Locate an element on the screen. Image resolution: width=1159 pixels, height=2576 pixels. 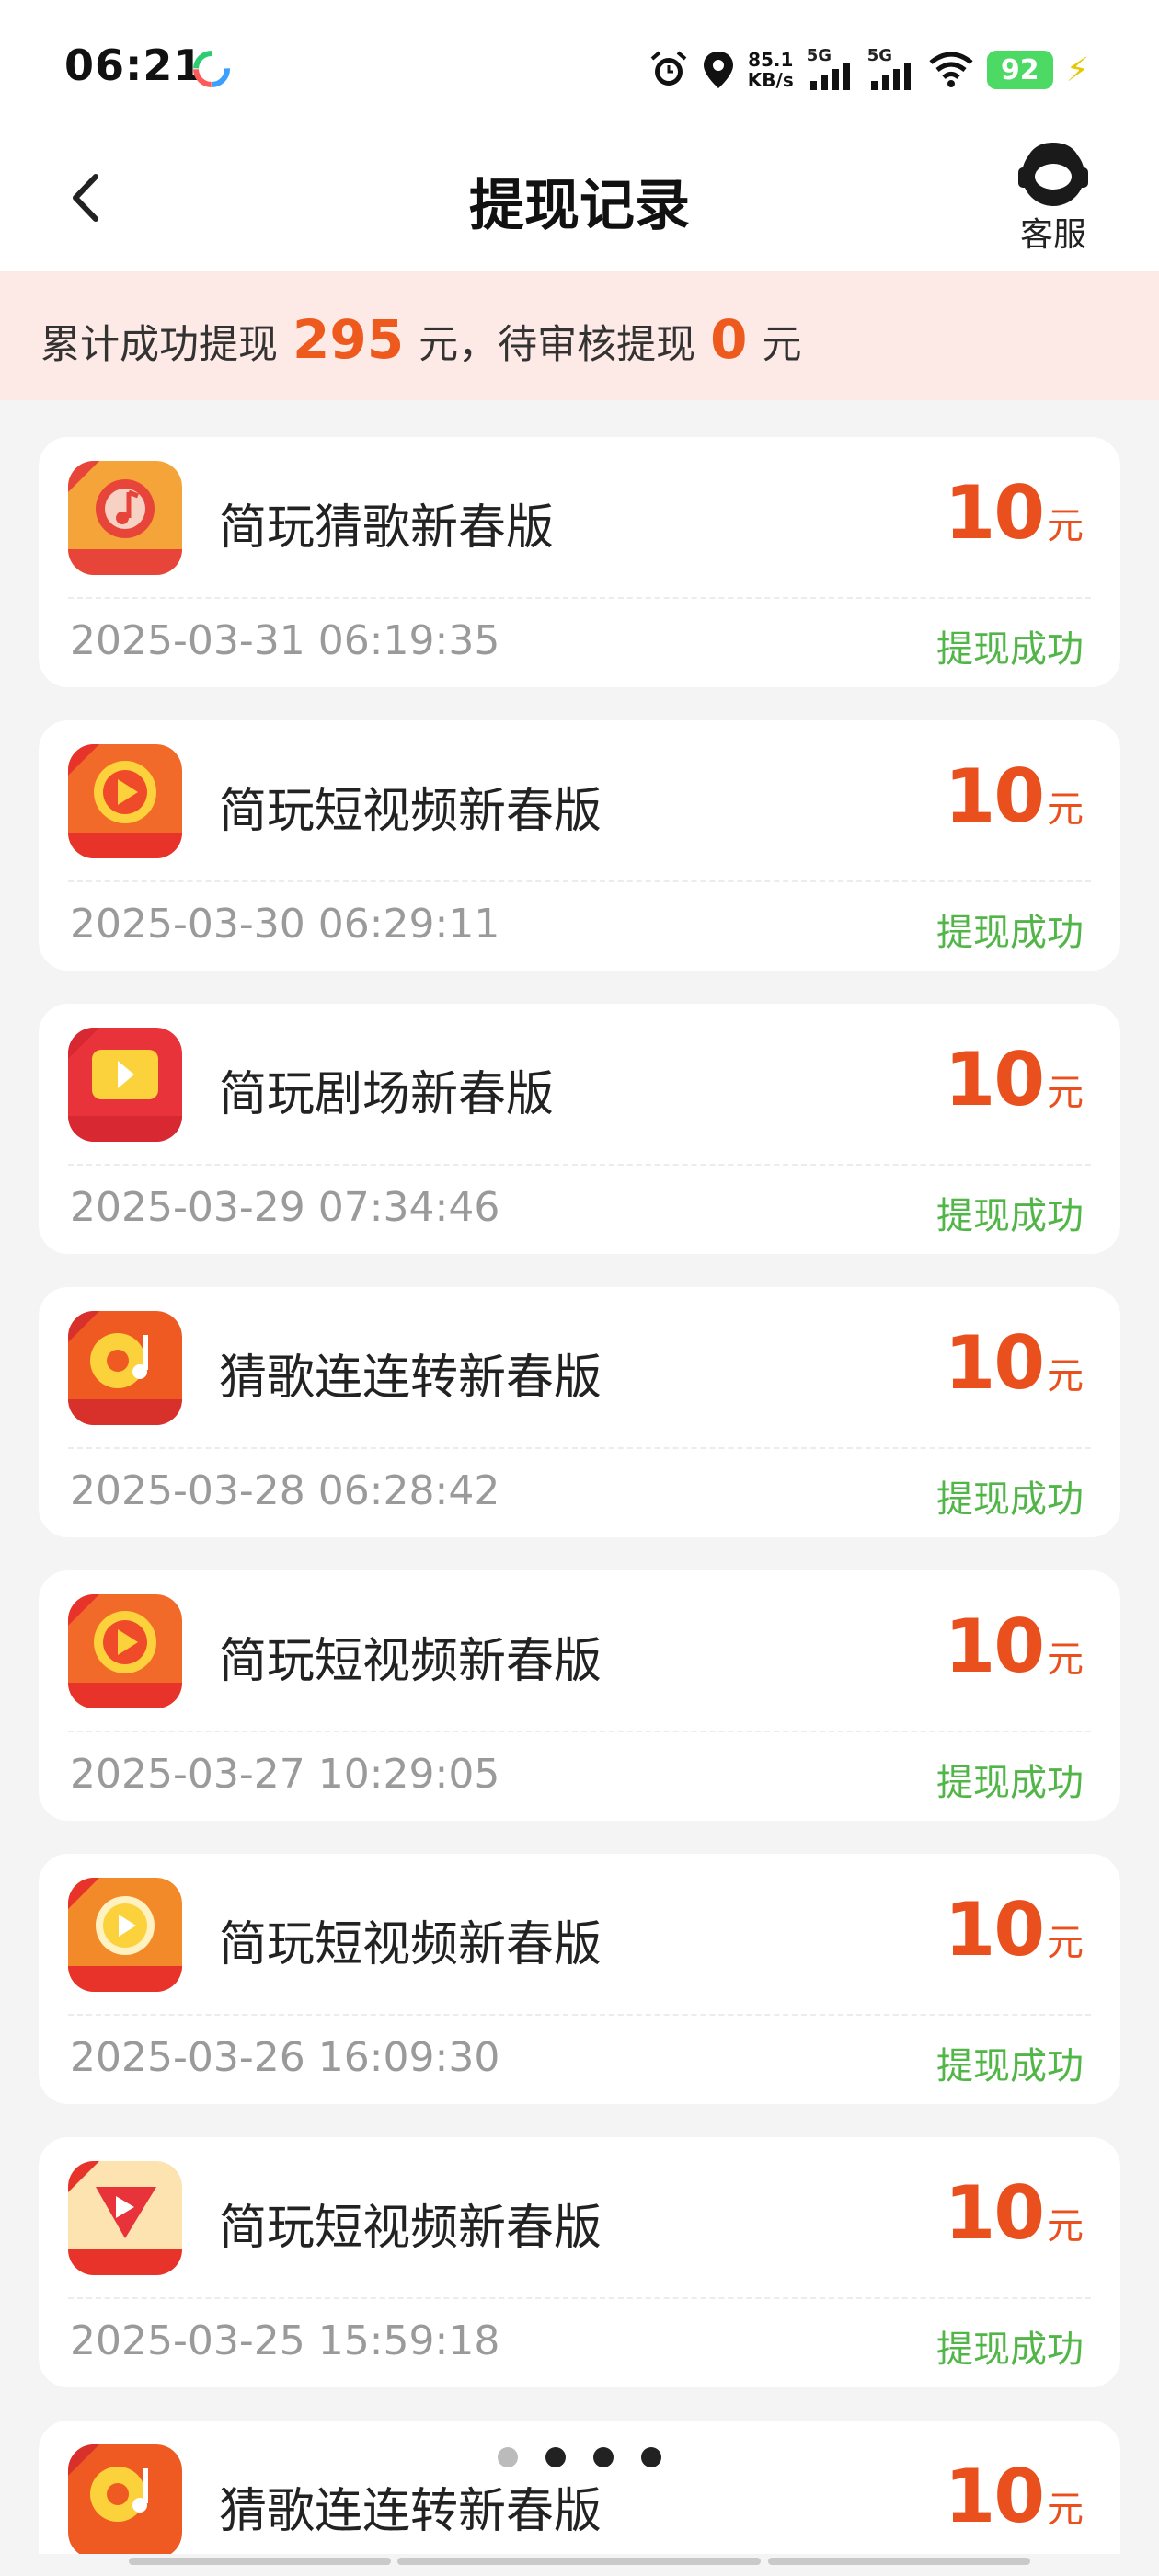
record-card: 简玩短视频新春版 10 元 2025-03-30 06:29:11 提现成功 is located at coordinates (579, 845).